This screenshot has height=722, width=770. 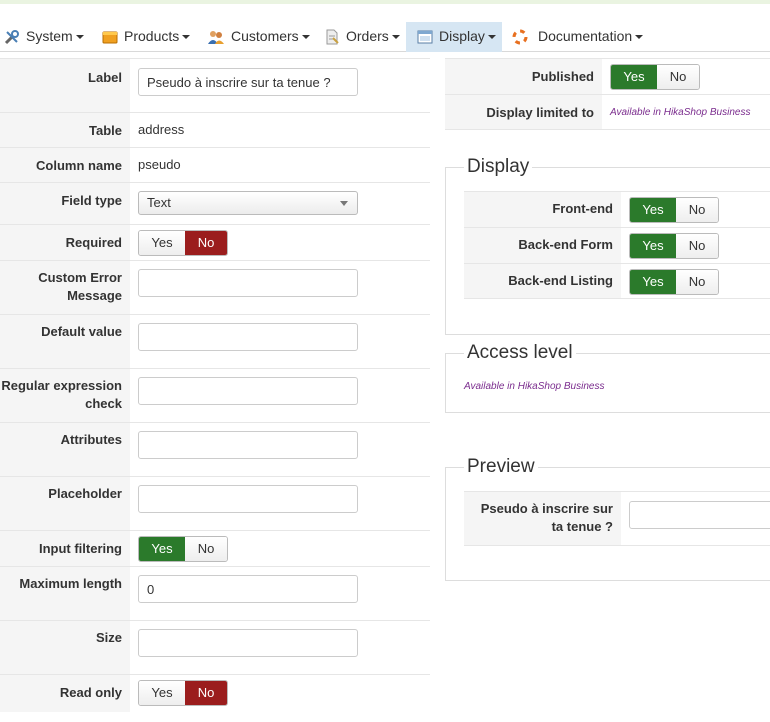 I want to click on menu-customers: Customers, so click(x=259, y=37).